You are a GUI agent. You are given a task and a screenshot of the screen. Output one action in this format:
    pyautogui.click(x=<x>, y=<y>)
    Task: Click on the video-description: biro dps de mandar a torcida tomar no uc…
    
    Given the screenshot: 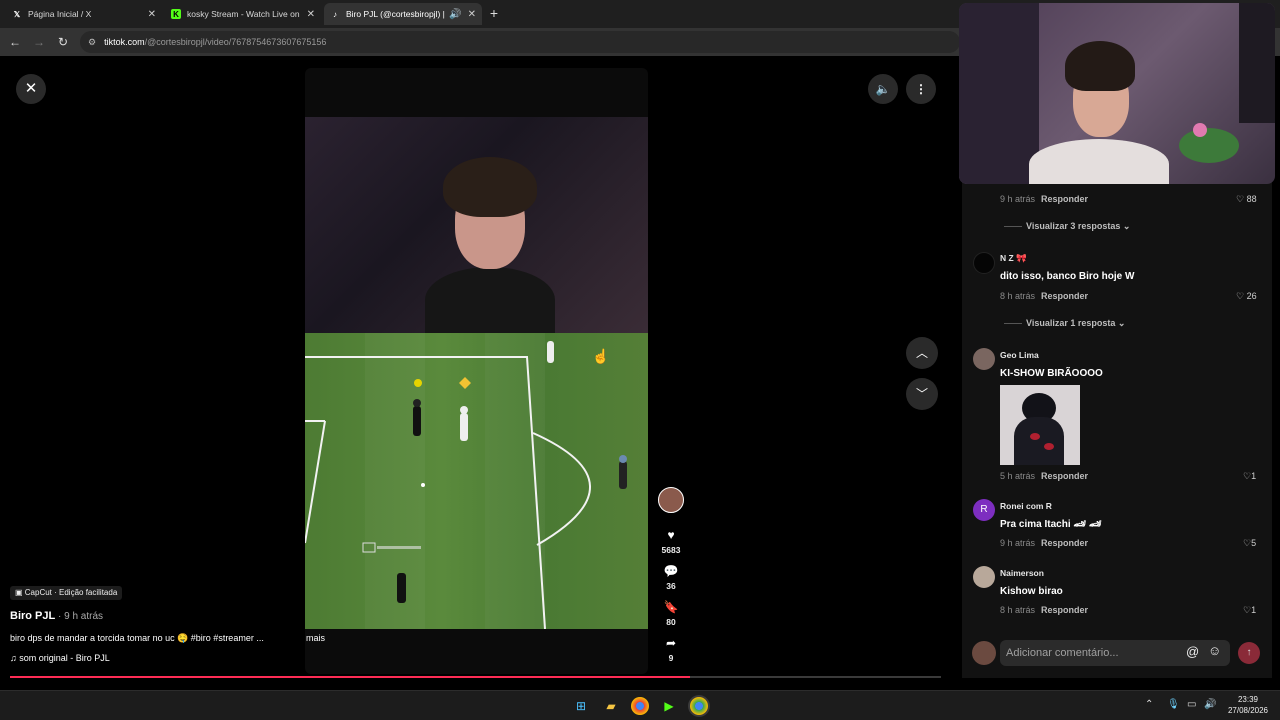 What is the action you would take?
    pyautogui.click(x=137, y=638)
    